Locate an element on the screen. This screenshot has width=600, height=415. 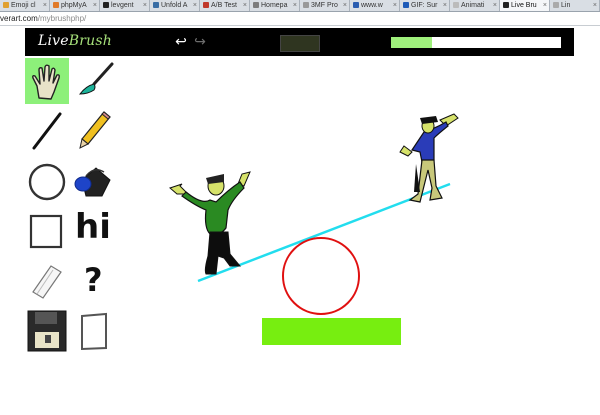
tab-label: GIF: Sur is located at coordinates (424, 5).